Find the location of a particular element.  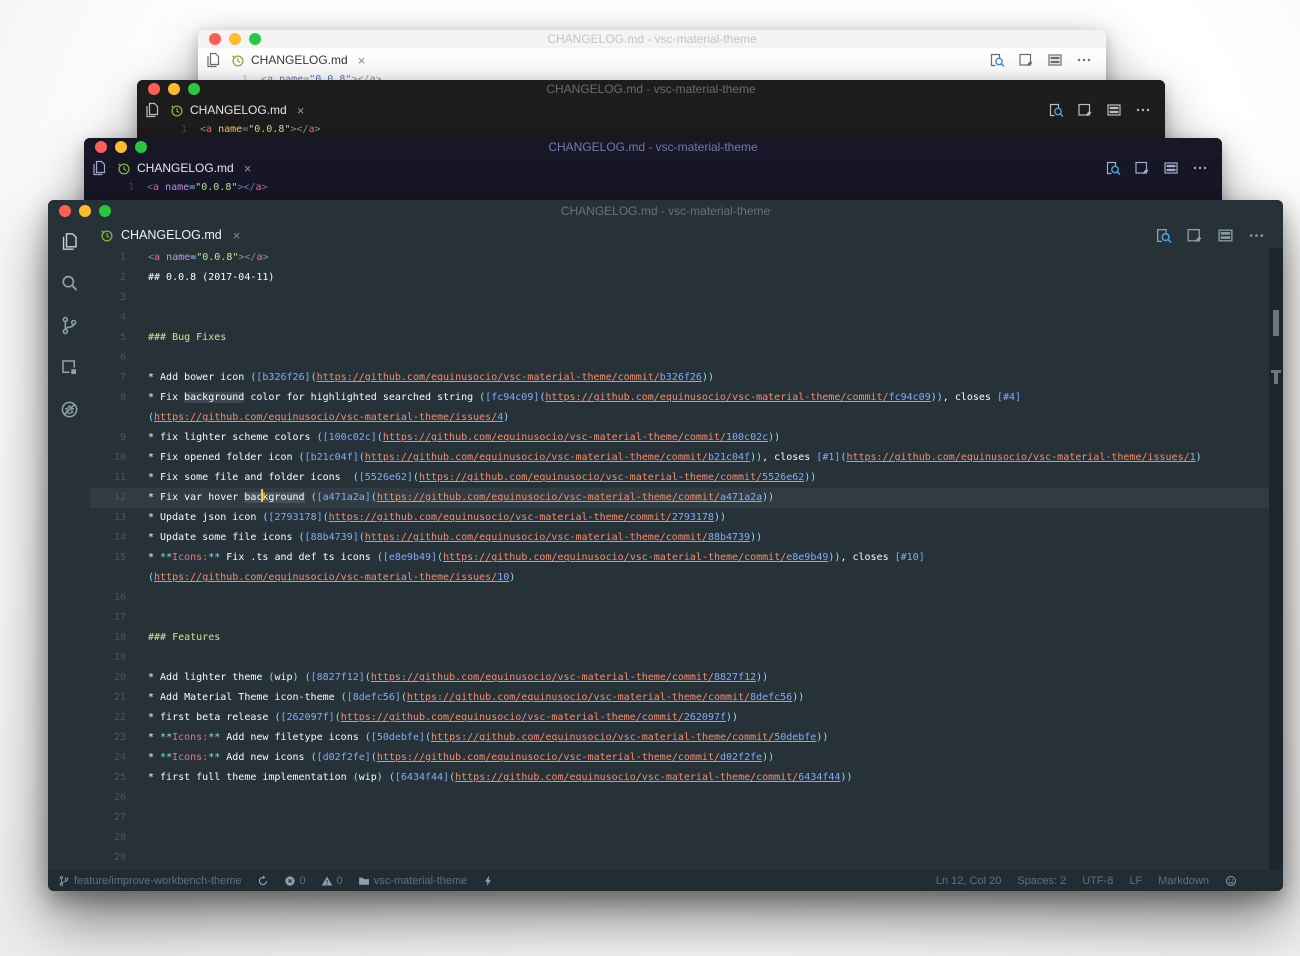

code-row: 4 is located at coordinates (679, 318).